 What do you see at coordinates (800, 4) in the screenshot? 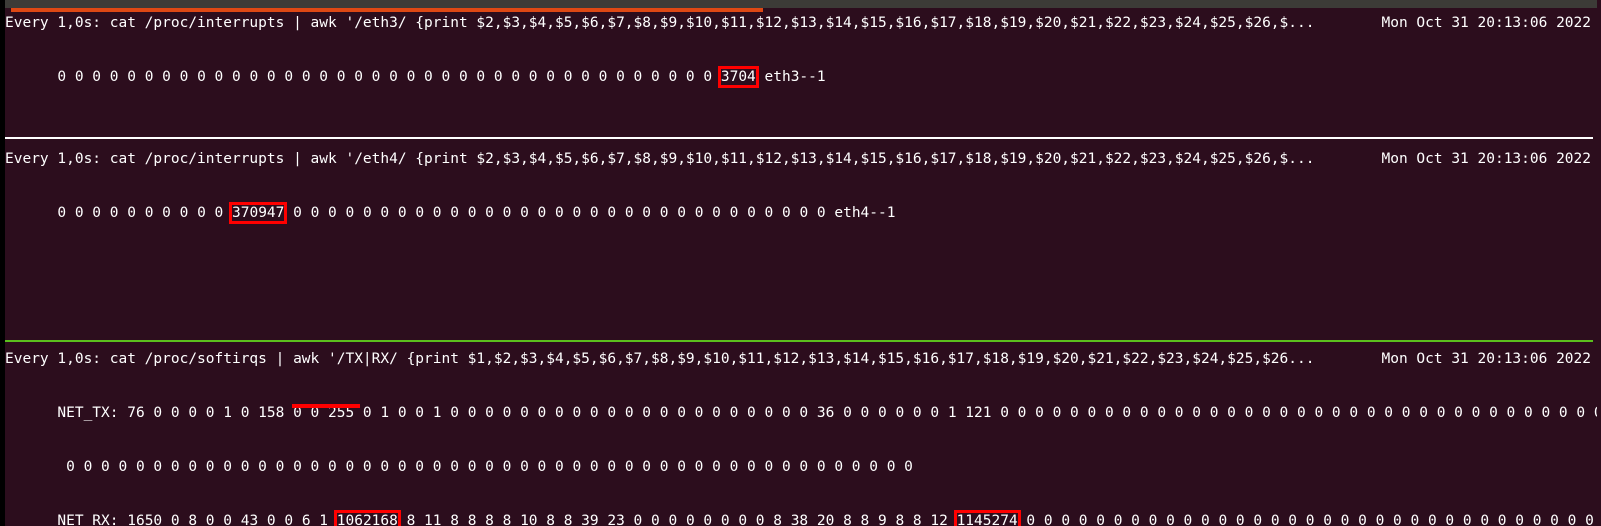
I see `window-titlebar` at bounding box center [800, 4].